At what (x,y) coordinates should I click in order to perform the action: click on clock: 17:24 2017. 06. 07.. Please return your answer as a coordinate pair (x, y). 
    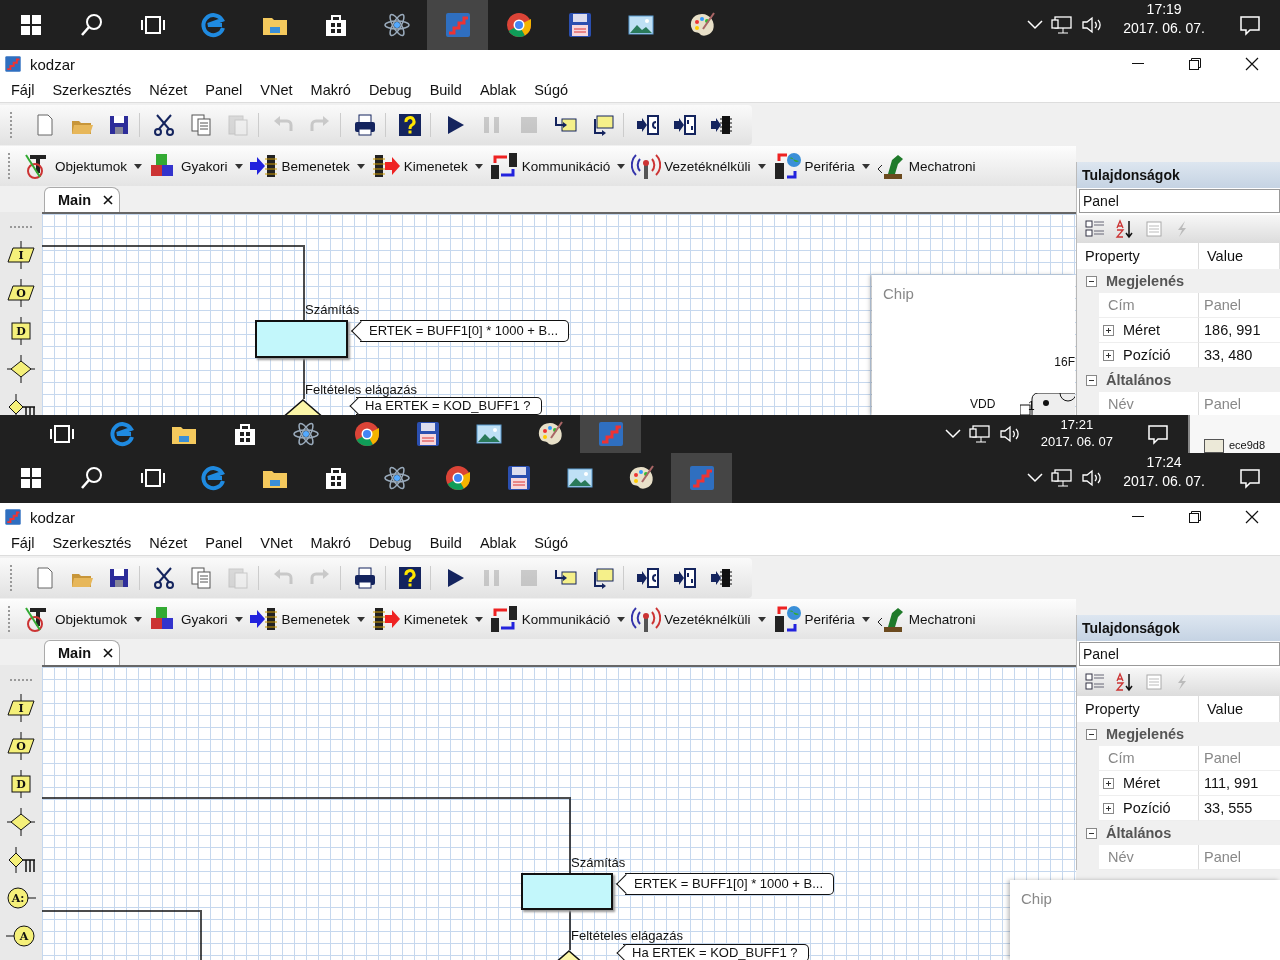
    Looking at the image, I should click on (1167, 478).